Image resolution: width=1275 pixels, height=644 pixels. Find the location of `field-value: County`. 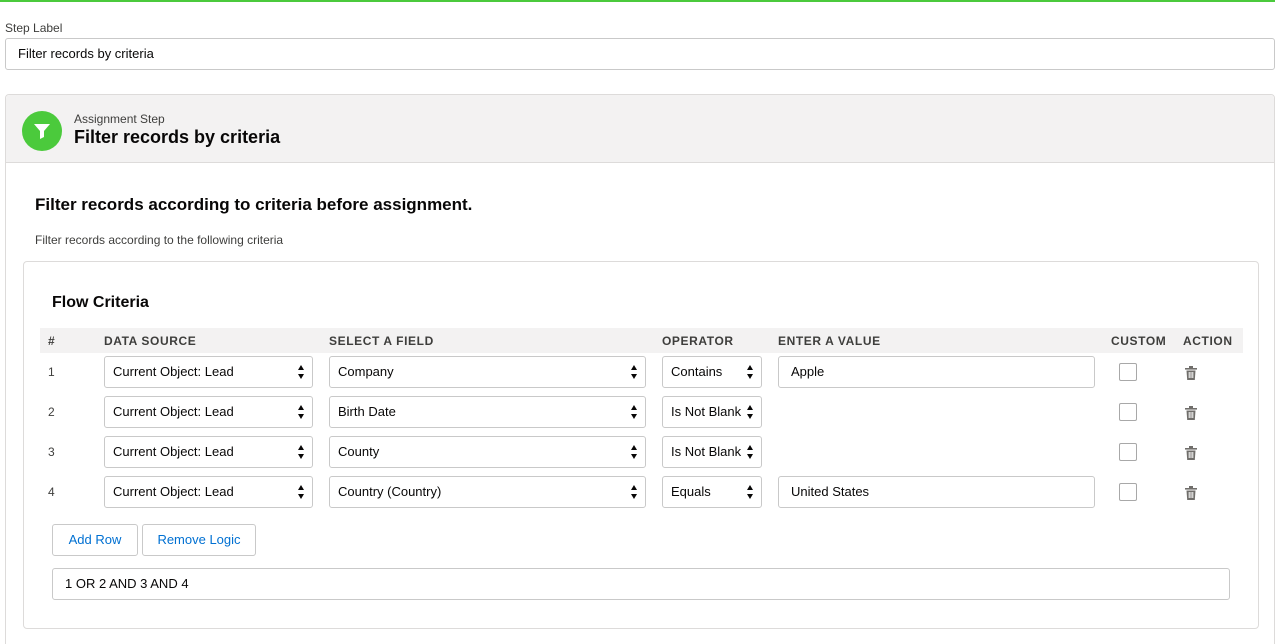

field-value: County is located at coordinates (359, 451).